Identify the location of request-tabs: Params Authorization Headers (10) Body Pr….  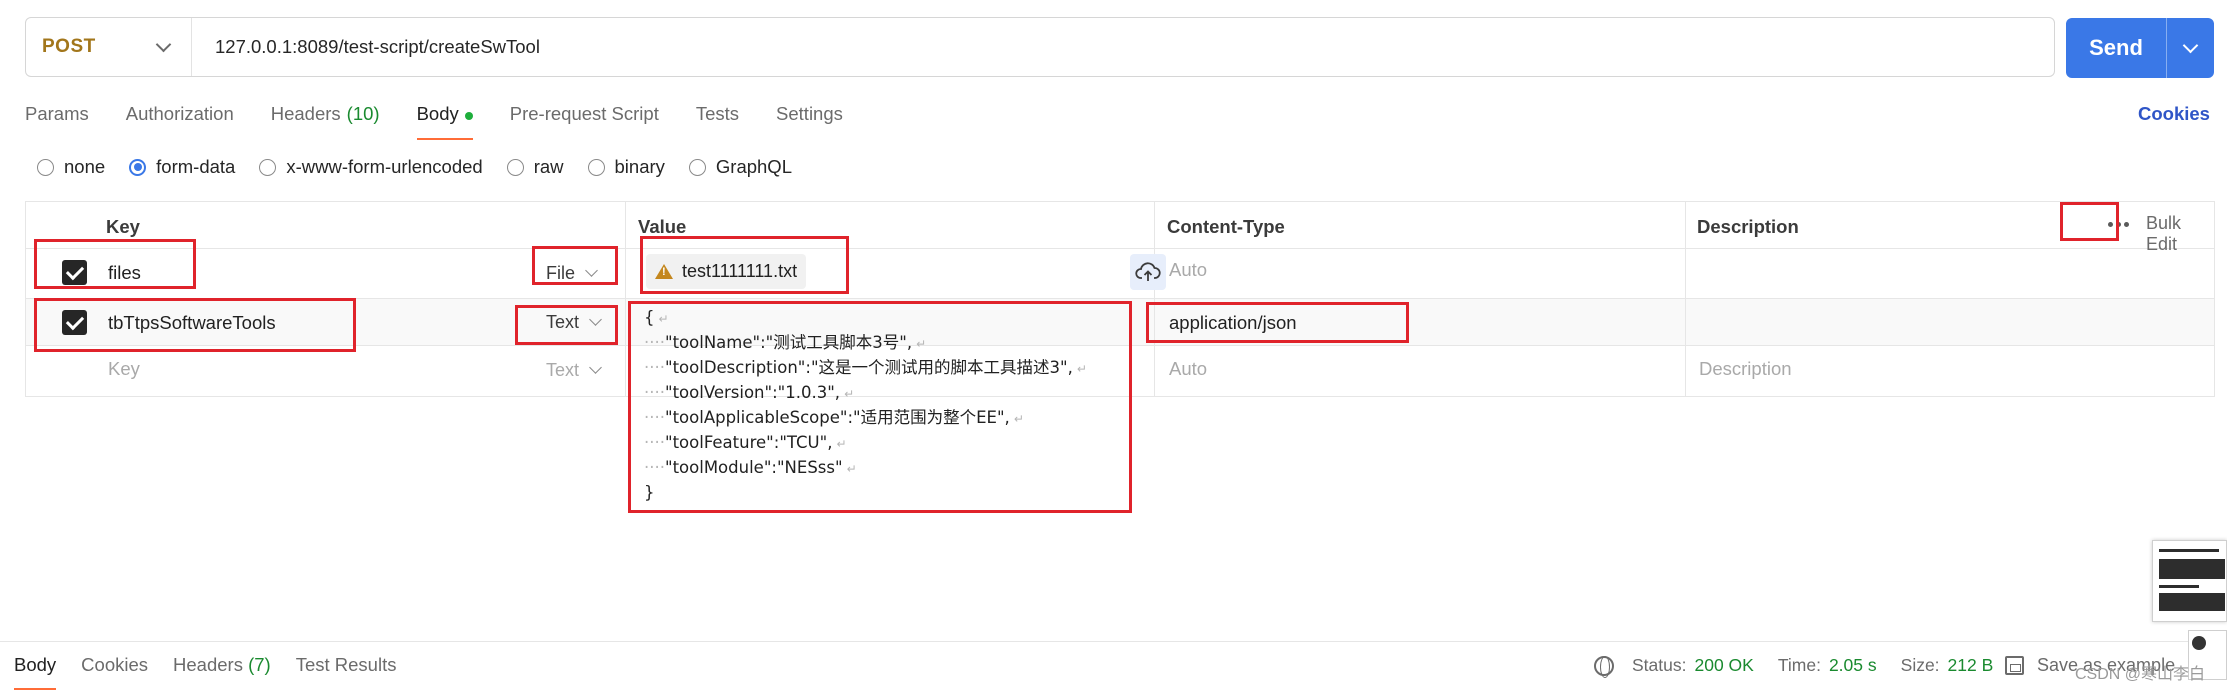
(452, 119).